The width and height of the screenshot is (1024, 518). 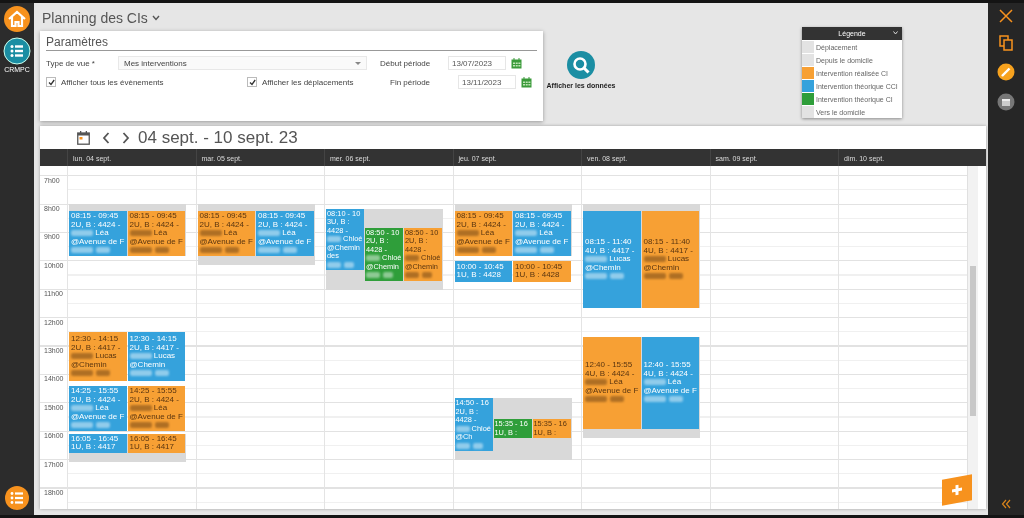 What do you see at coordinates (957, 490) in the screenshot?
I see `plus-icon` at bounding box center [957, 490].